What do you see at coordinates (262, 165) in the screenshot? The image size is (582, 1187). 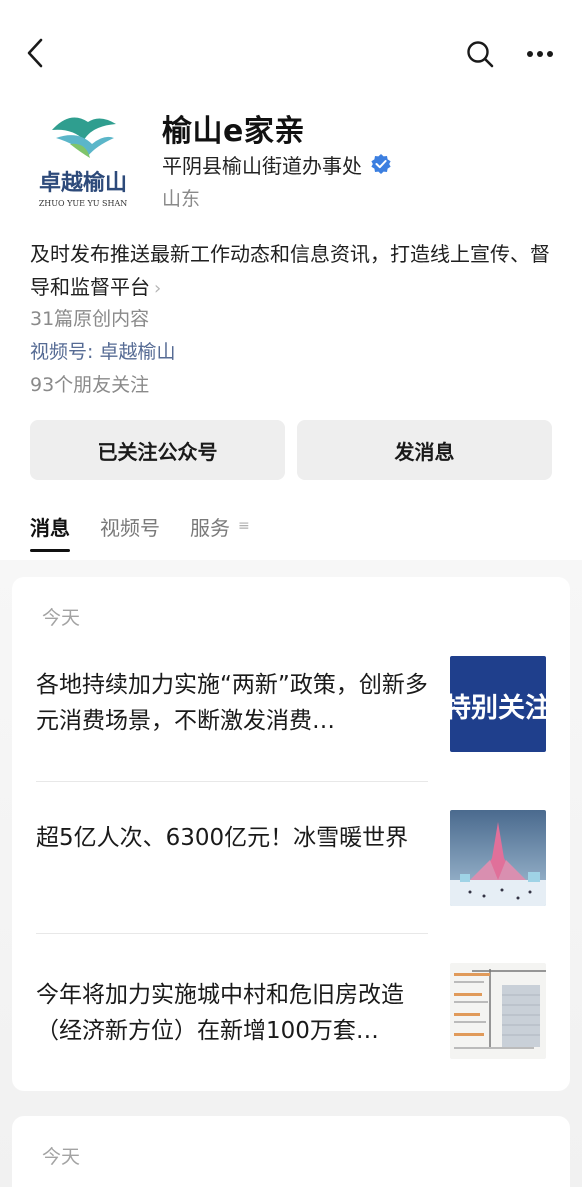 I see `org-name: 平阴县榆山街道办事处` at bounding box center [262, 165].